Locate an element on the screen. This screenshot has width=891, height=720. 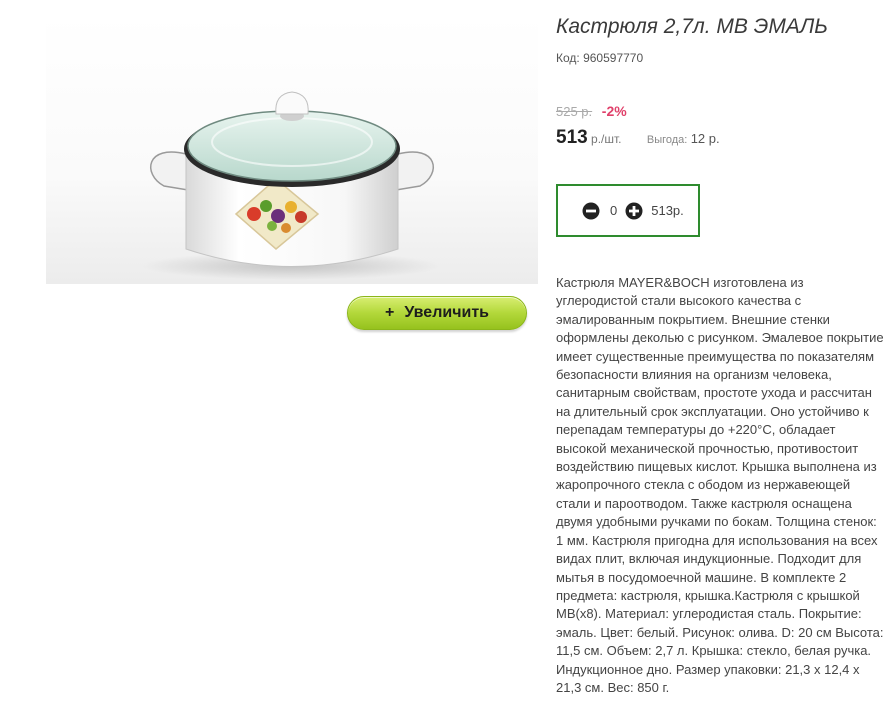
plus-icon: + is located at coordinates (389, 312).